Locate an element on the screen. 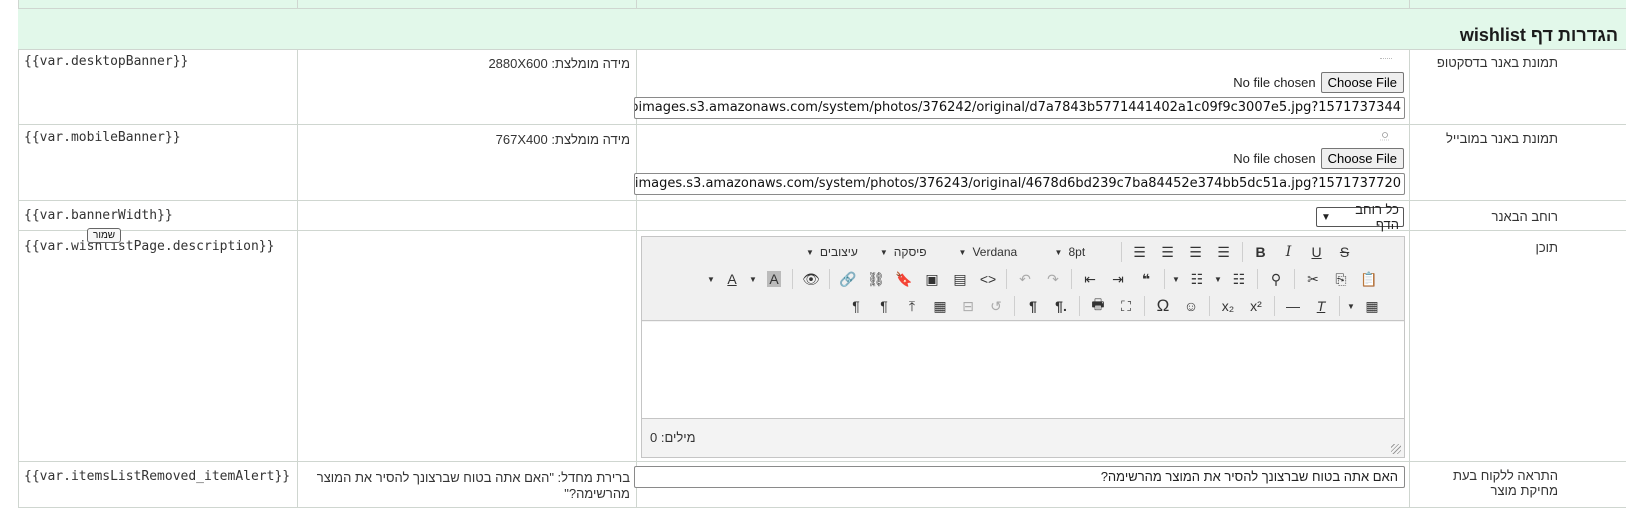  numbered-list-icon: ☷ is located at coordinates (1239, 279).